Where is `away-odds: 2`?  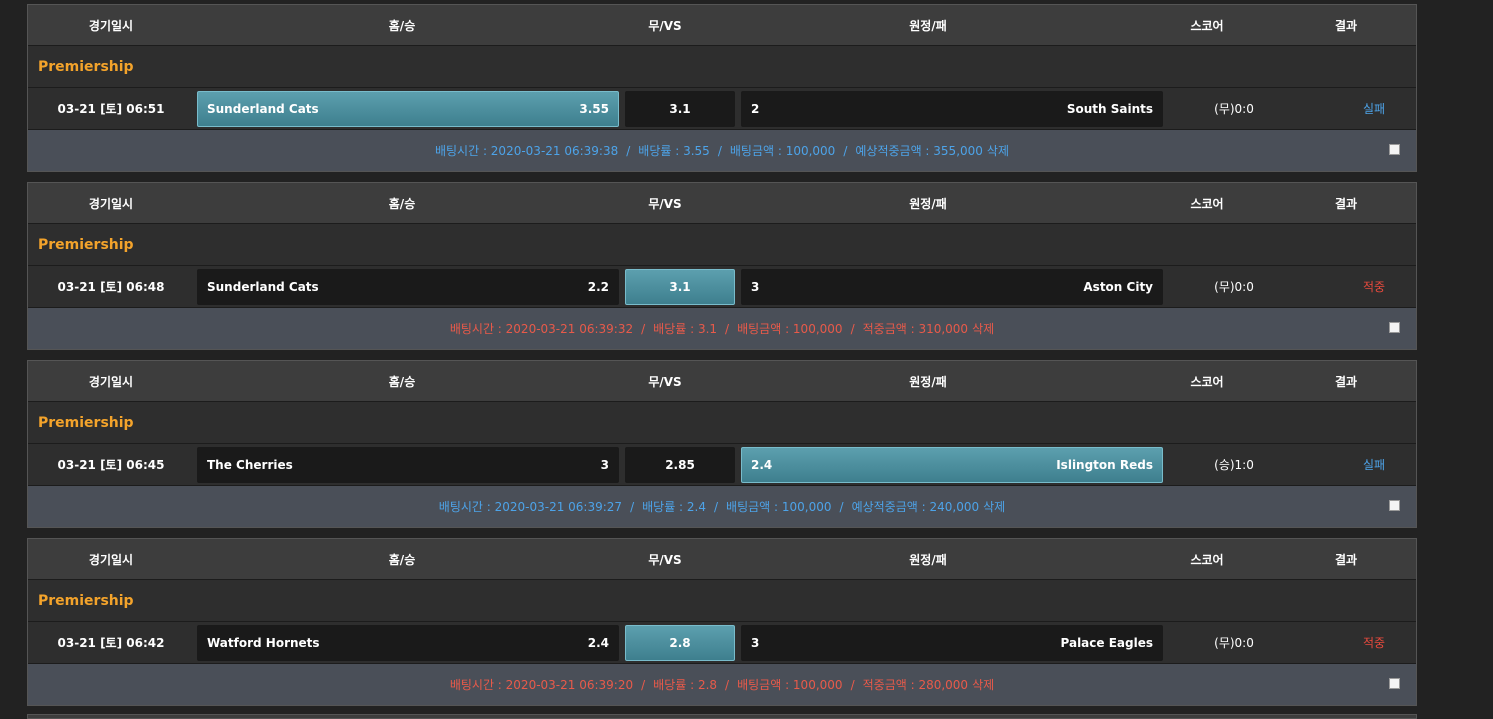
away-odds: 2 is located at coordinates (755, 108).